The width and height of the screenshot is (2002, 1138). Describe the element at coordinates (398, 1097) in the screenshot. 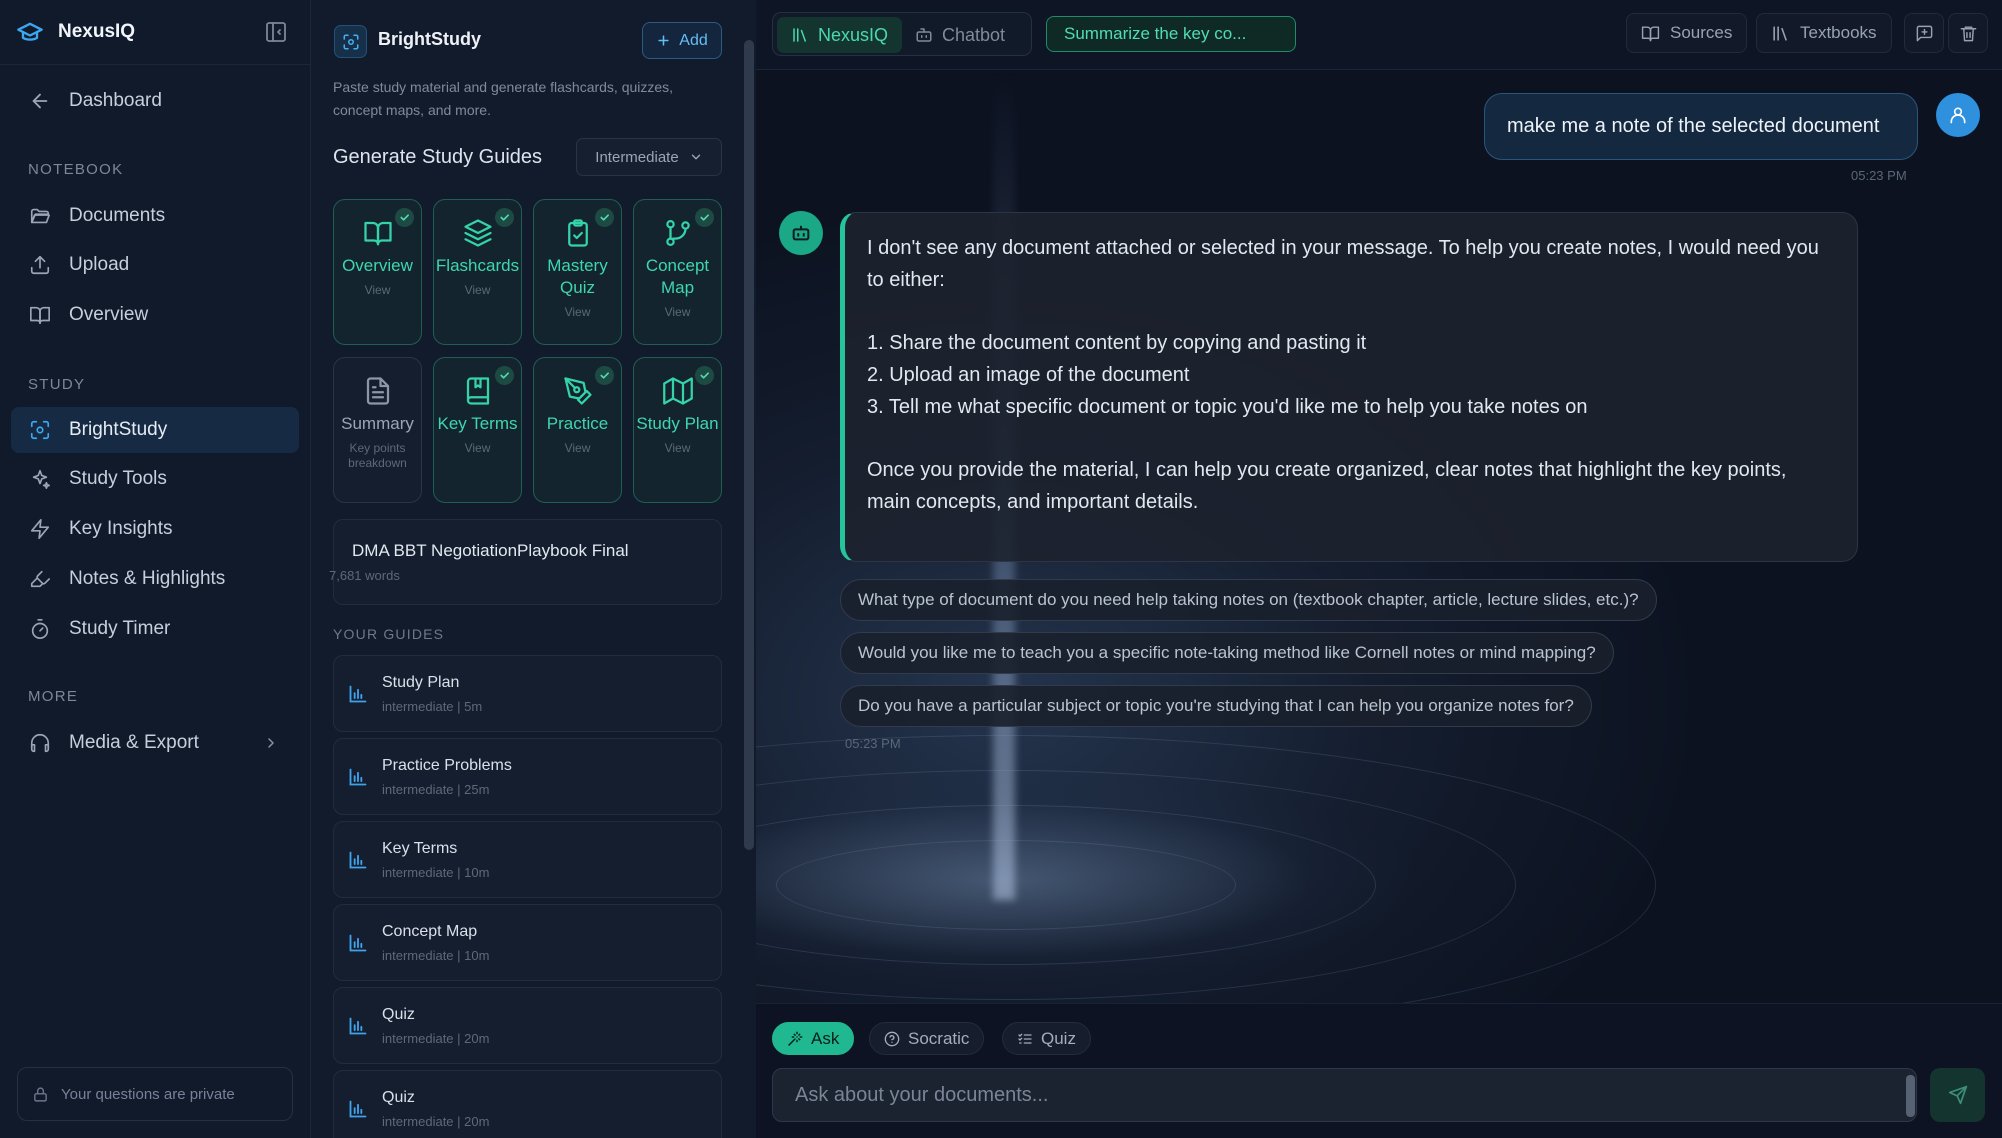

I see `guide-row-title: Quiz` at that location.